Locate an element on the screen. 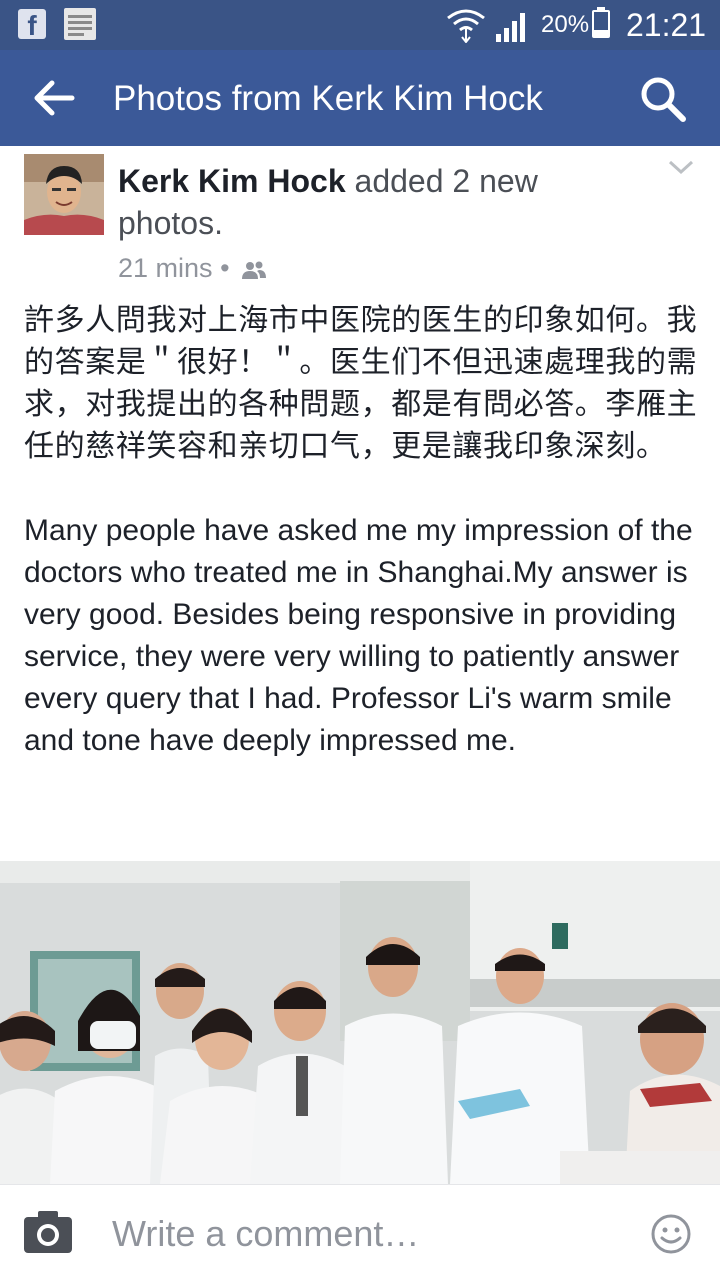  facebook-icon: f is located at coordinates (32, 24).